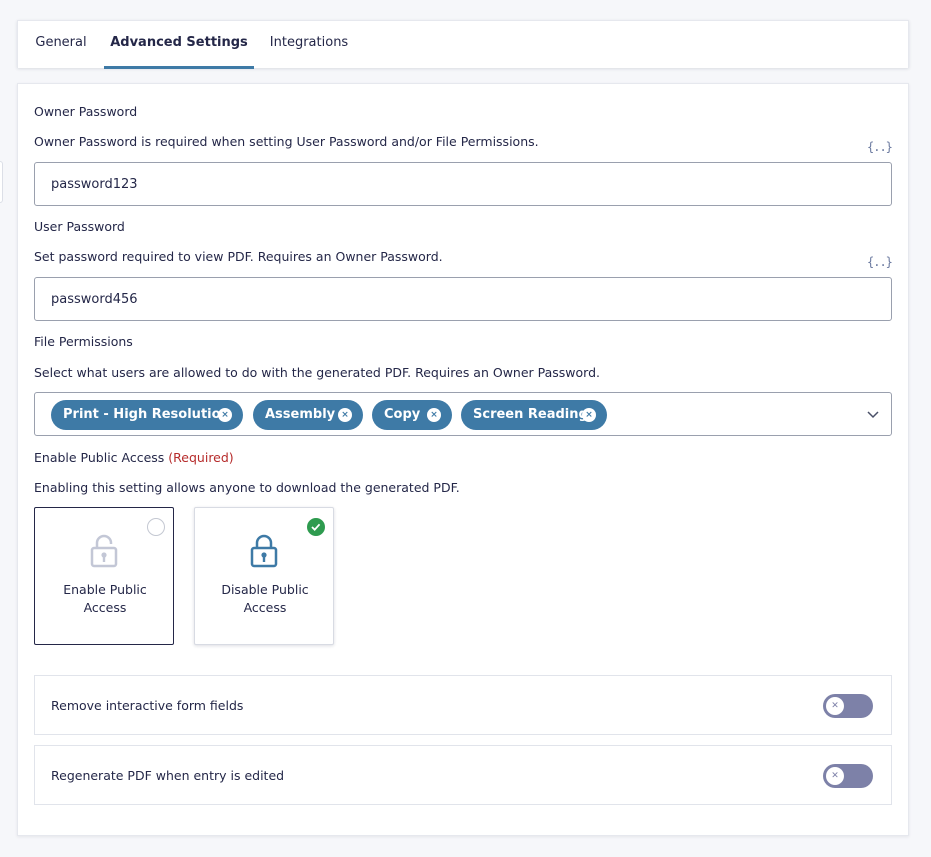 This screenshot has width=931, height=857. Describe the element at coordinates (179, 45) in the screenshot. I see `tab-advanced-settings: Advanced Settings` at that location.